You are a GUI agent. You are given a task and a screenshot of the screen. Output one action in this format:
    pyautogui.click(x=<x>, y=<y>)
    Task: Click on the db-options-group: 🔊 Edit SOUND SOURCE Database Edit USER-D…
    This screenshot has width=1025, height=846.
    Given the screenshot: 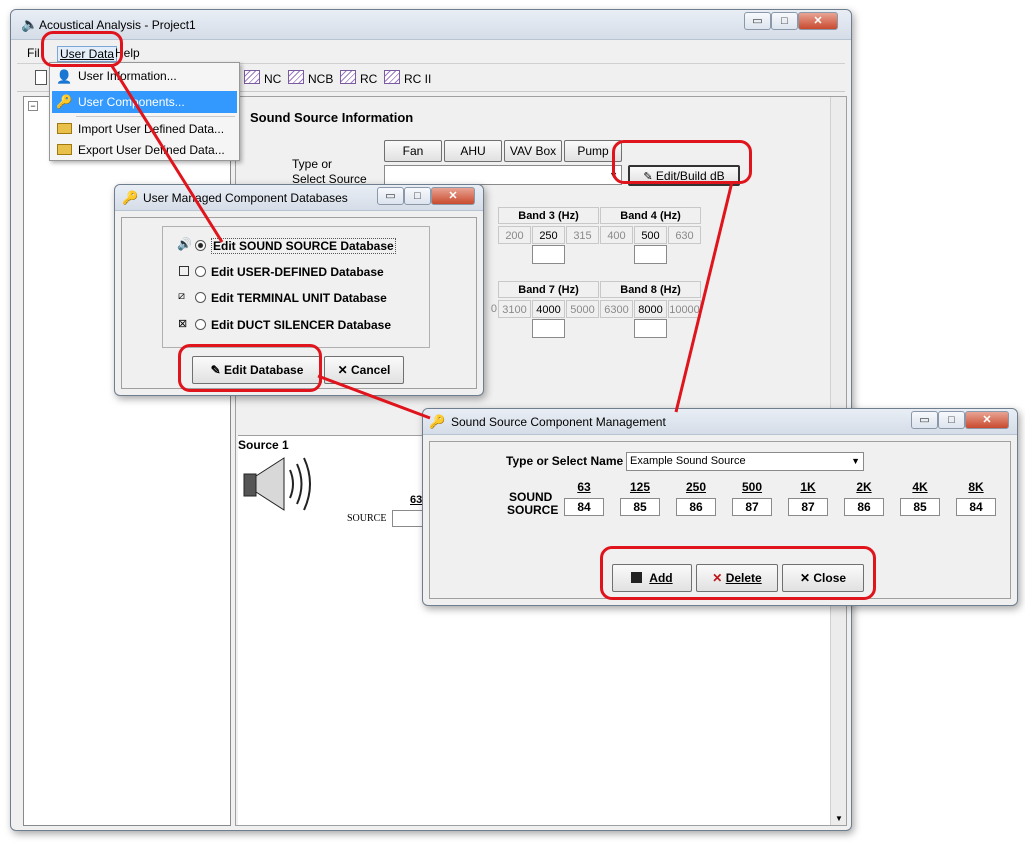 What is the action you would take?
    pyautogui.click(x=296, y=287)
    